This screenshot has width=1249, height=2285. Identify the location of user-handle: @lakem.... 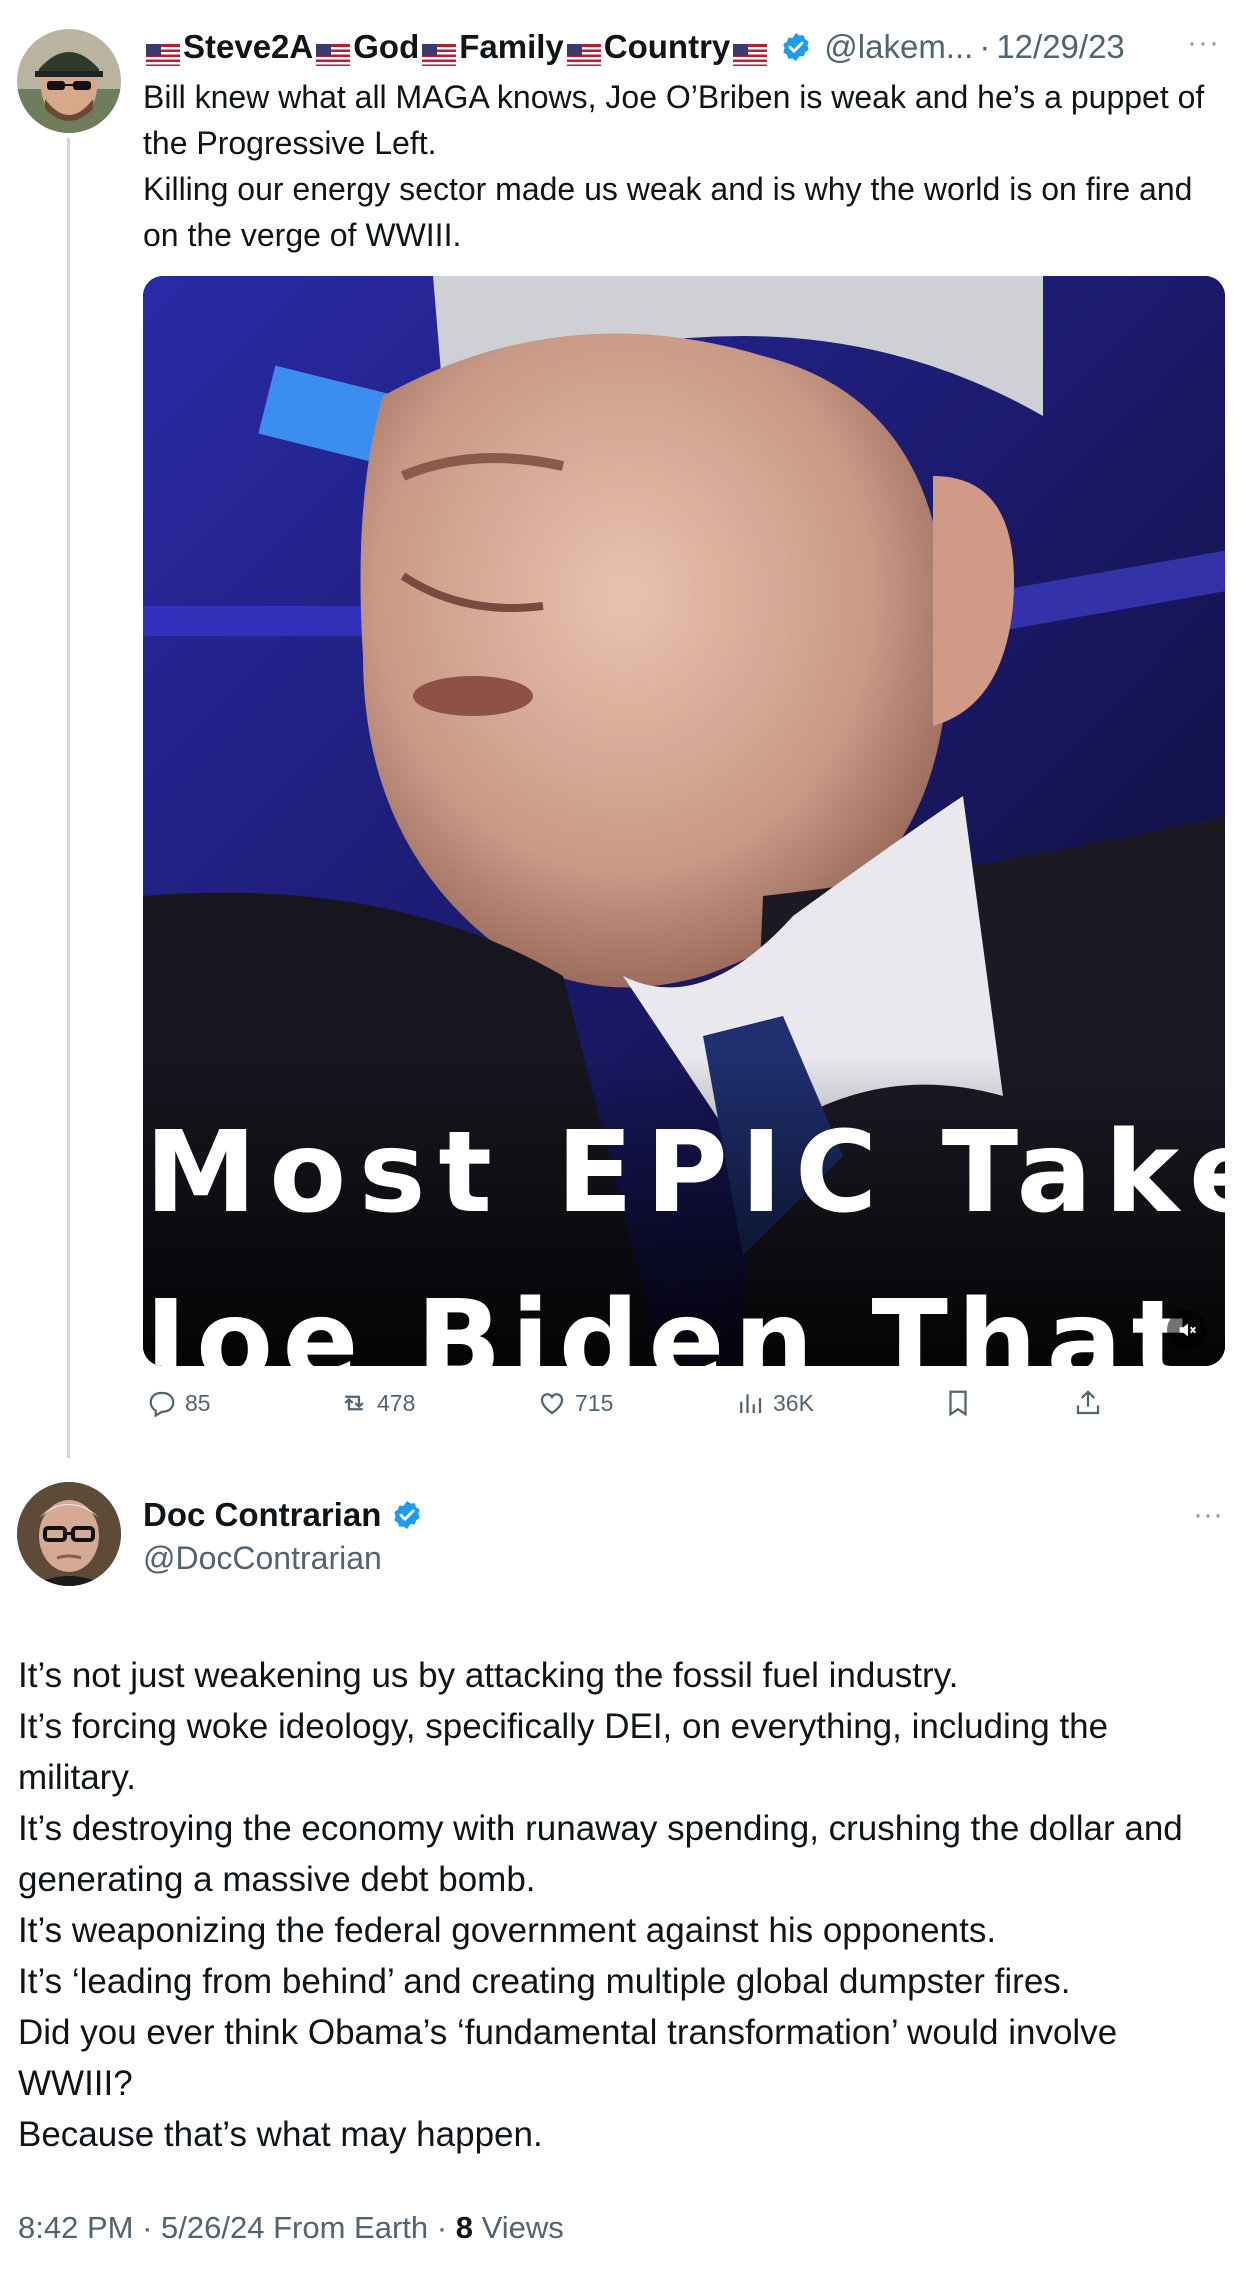
(898, 47).